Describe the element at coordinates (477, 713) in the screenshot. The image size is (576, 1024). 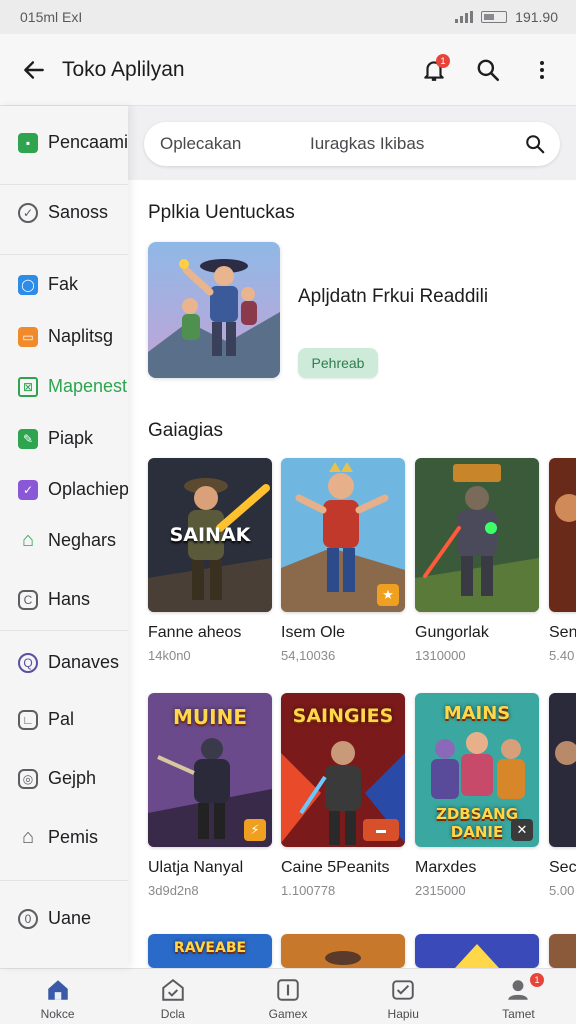
I see `game-art-title: MAINS` at that location.